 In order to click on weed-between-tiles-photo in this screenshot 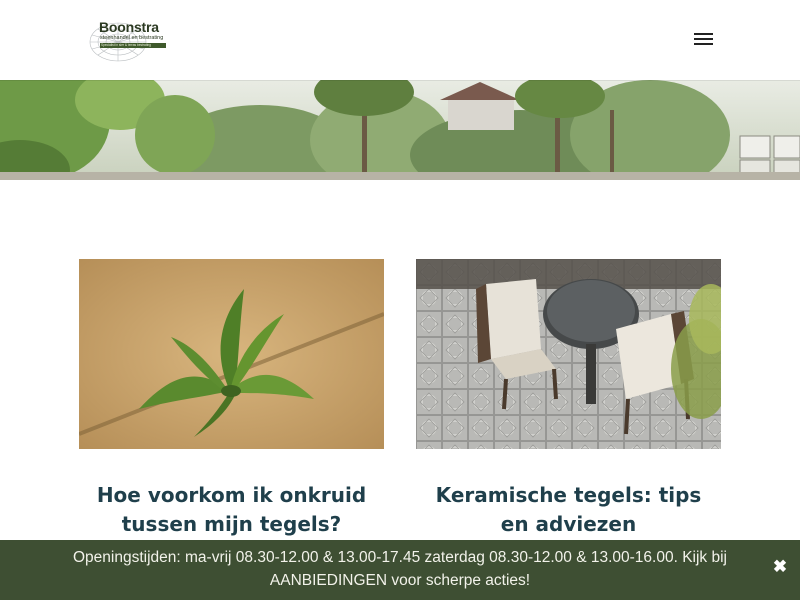, I will do `click(231, 354)`.